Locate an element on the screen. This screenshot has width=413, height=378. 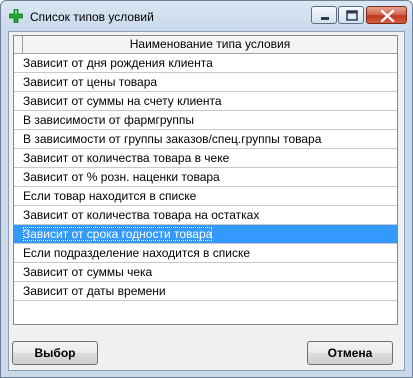
condition-type-cell: Зависит от суммы на счету клиента is located at coordinates (122, 101).